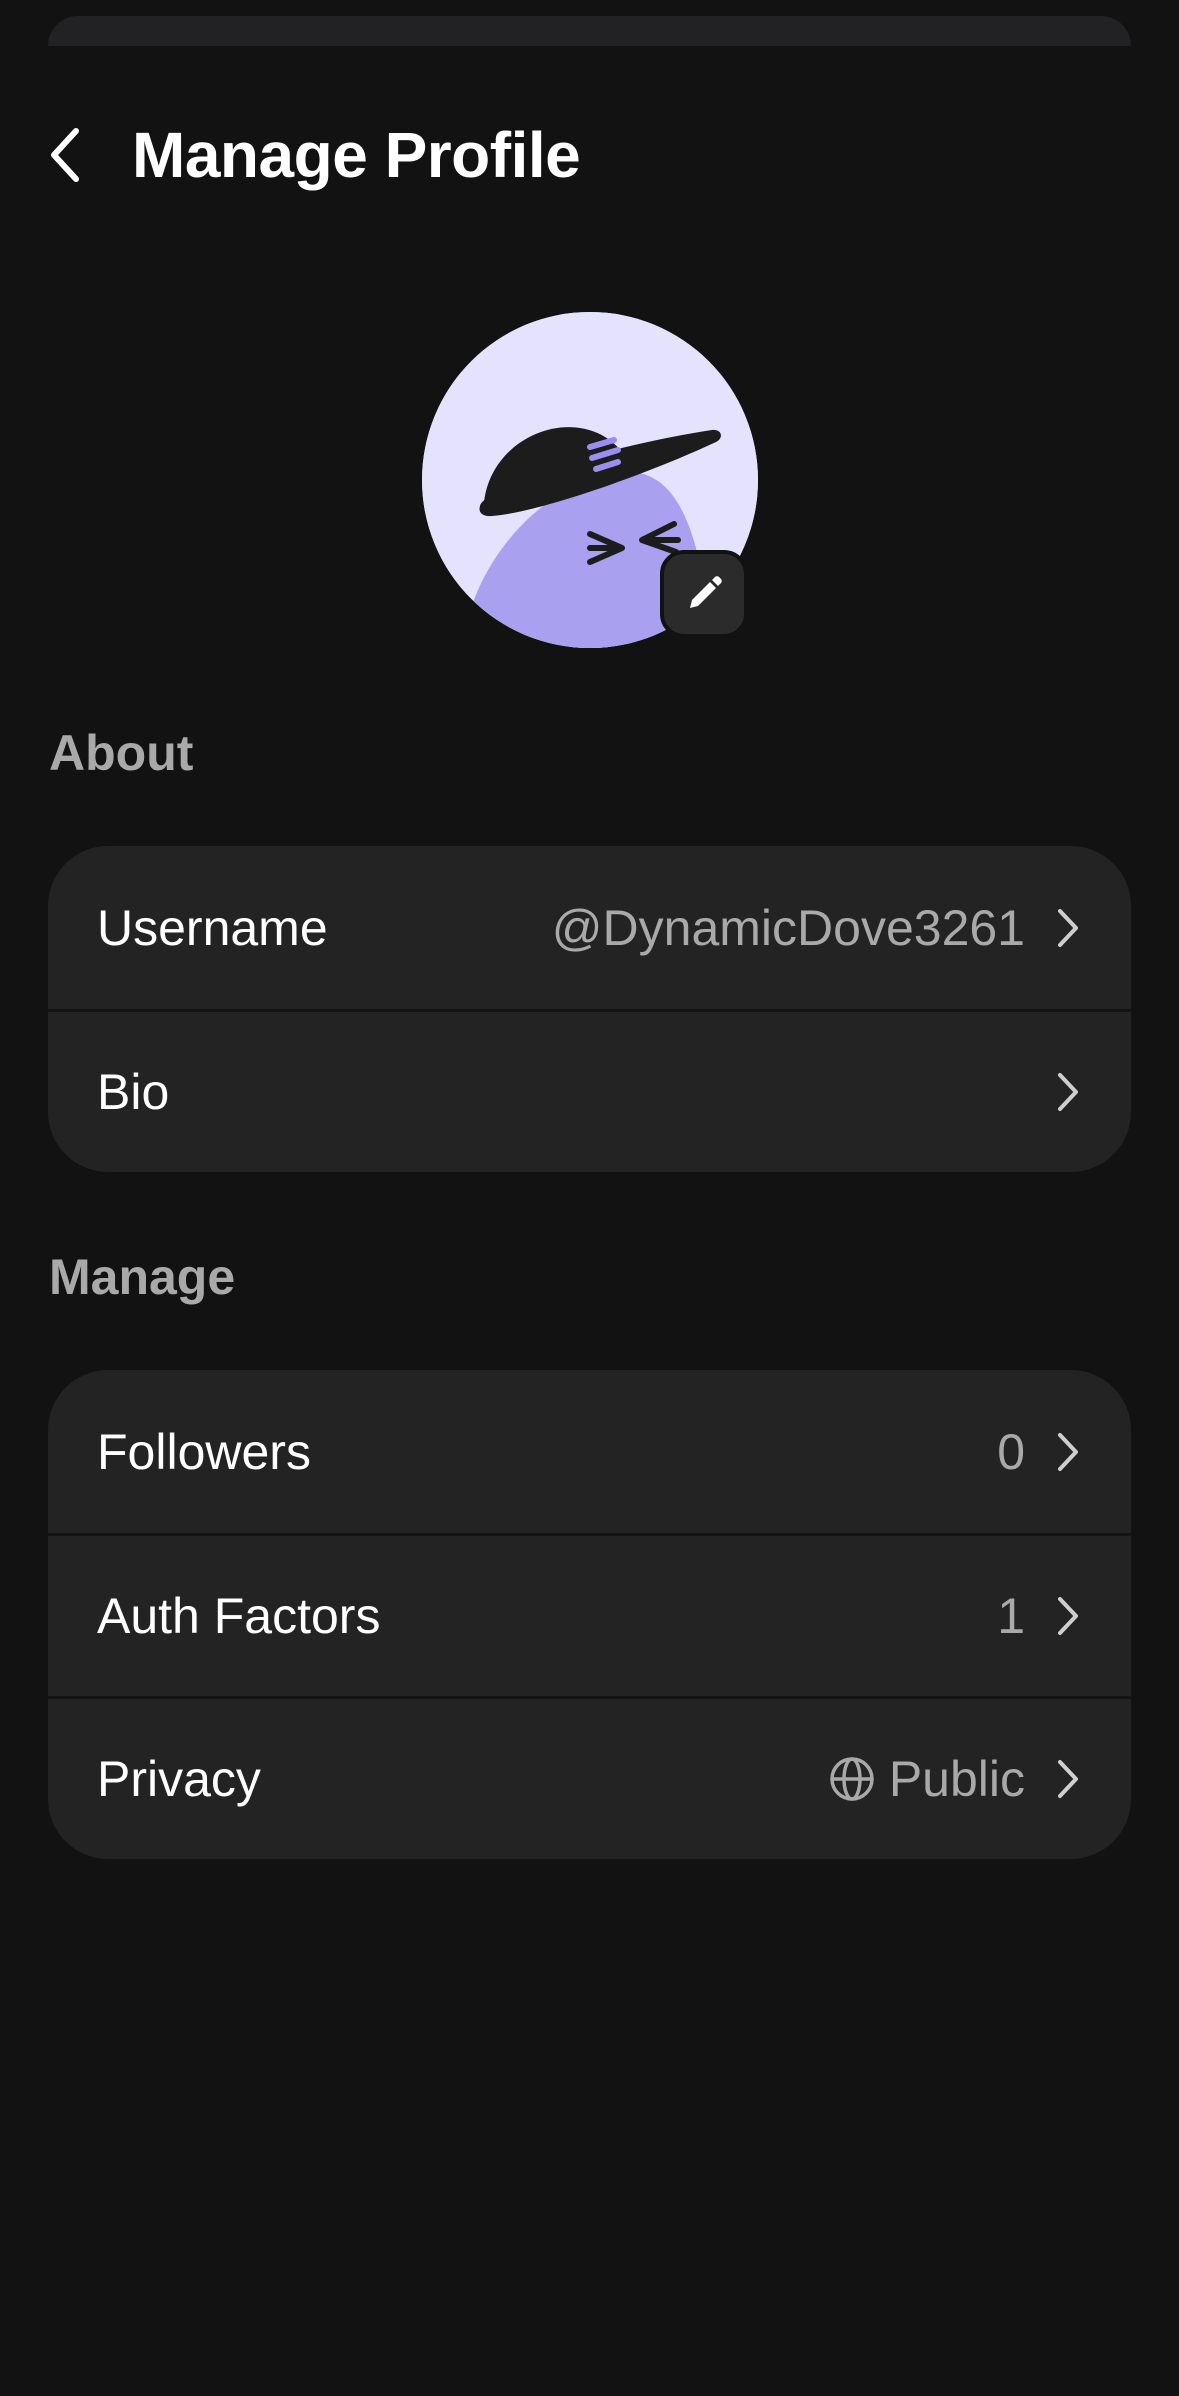 This screenshot has width=1179, height=2396. What do you see at coordinates (356, 155) in the screenshot?
I see `page-title: Manage Profile` at bounding box center [356, 155].